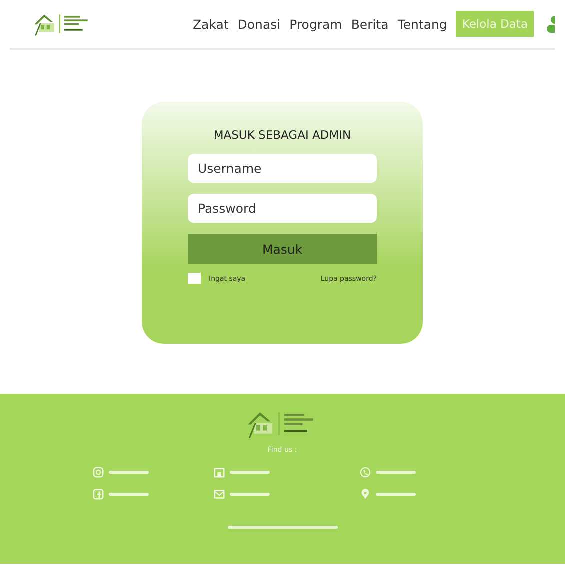 This screenshot has height=565, width=565. I want to click on nav-link: Berita, so click(370, 24).